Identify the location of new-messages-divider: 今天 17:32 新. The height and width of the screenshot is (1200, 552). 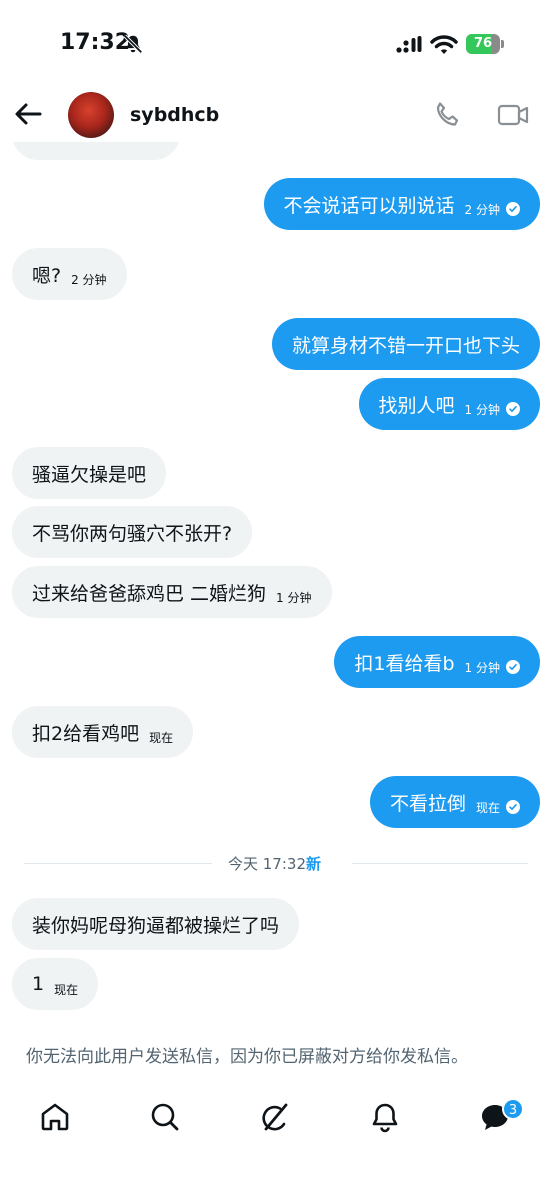
(276, 863).